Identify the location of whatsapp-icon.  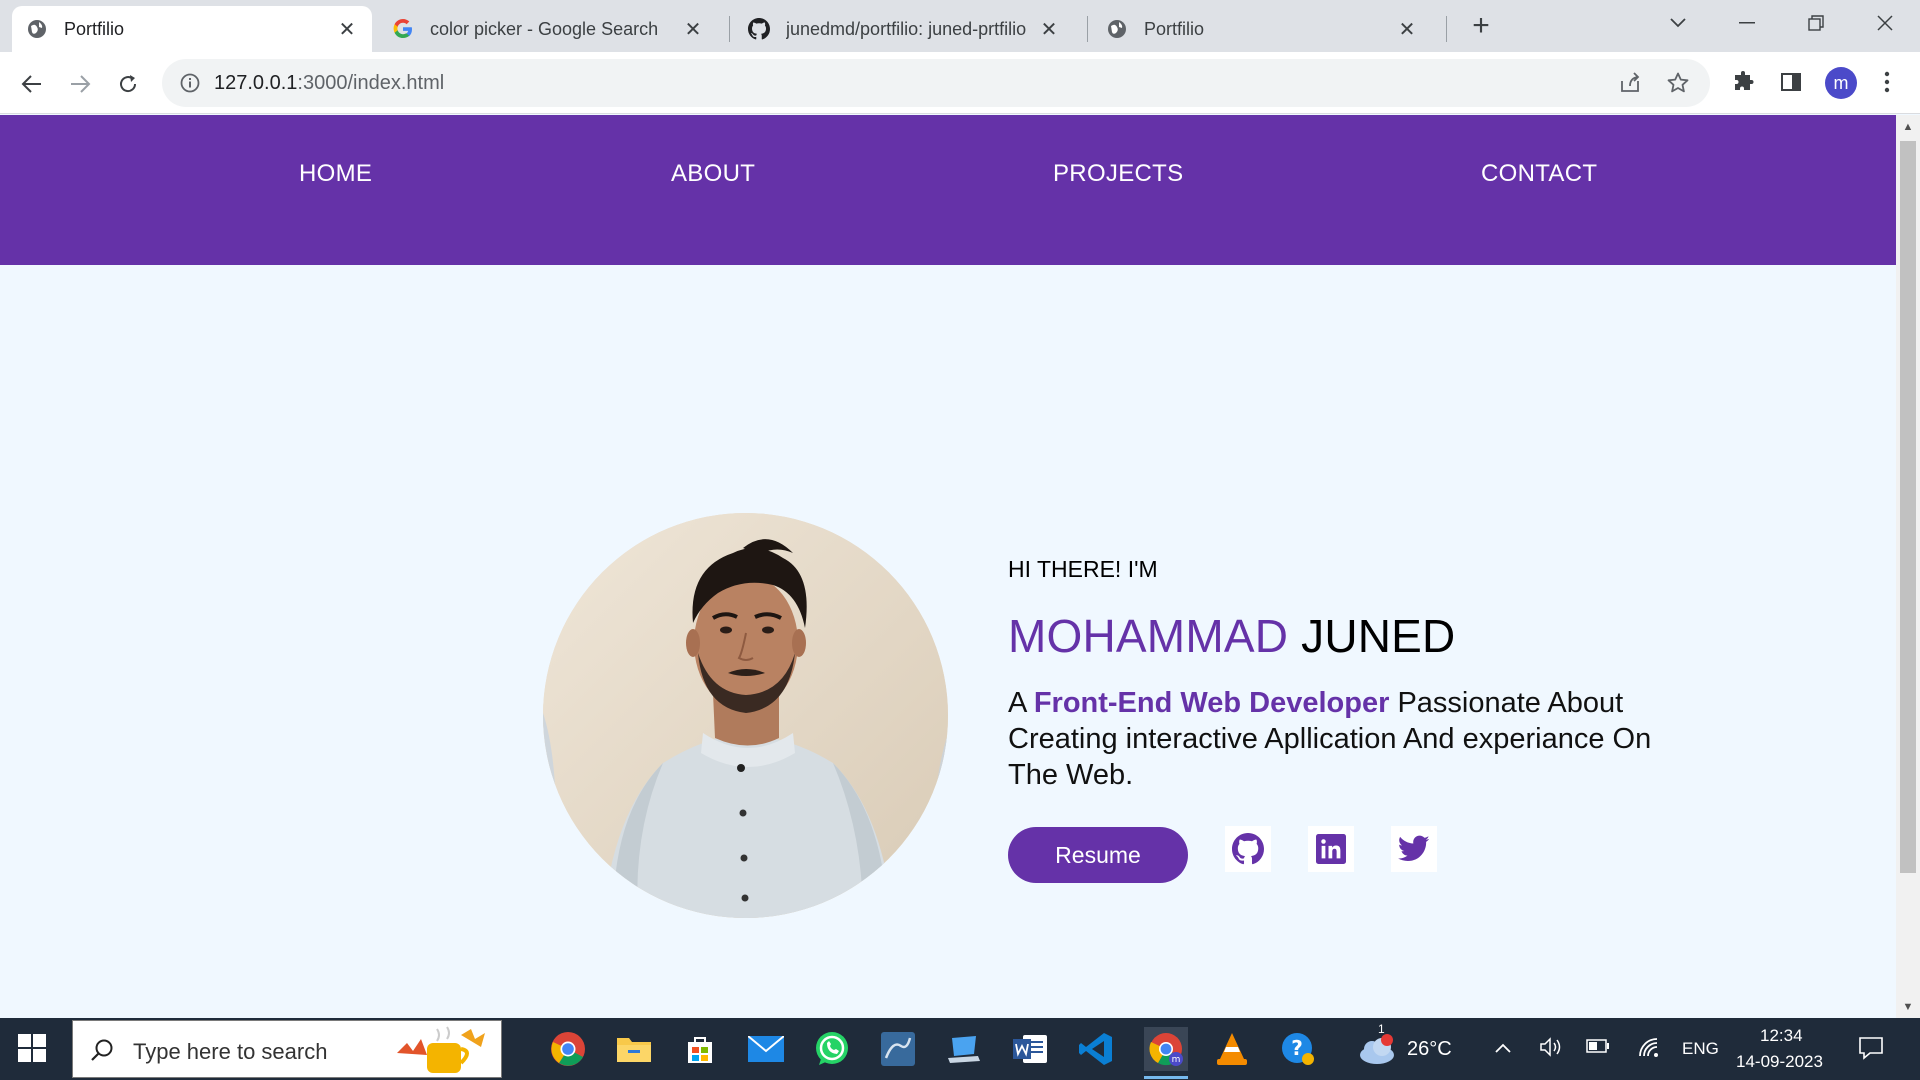
(832, 1049).